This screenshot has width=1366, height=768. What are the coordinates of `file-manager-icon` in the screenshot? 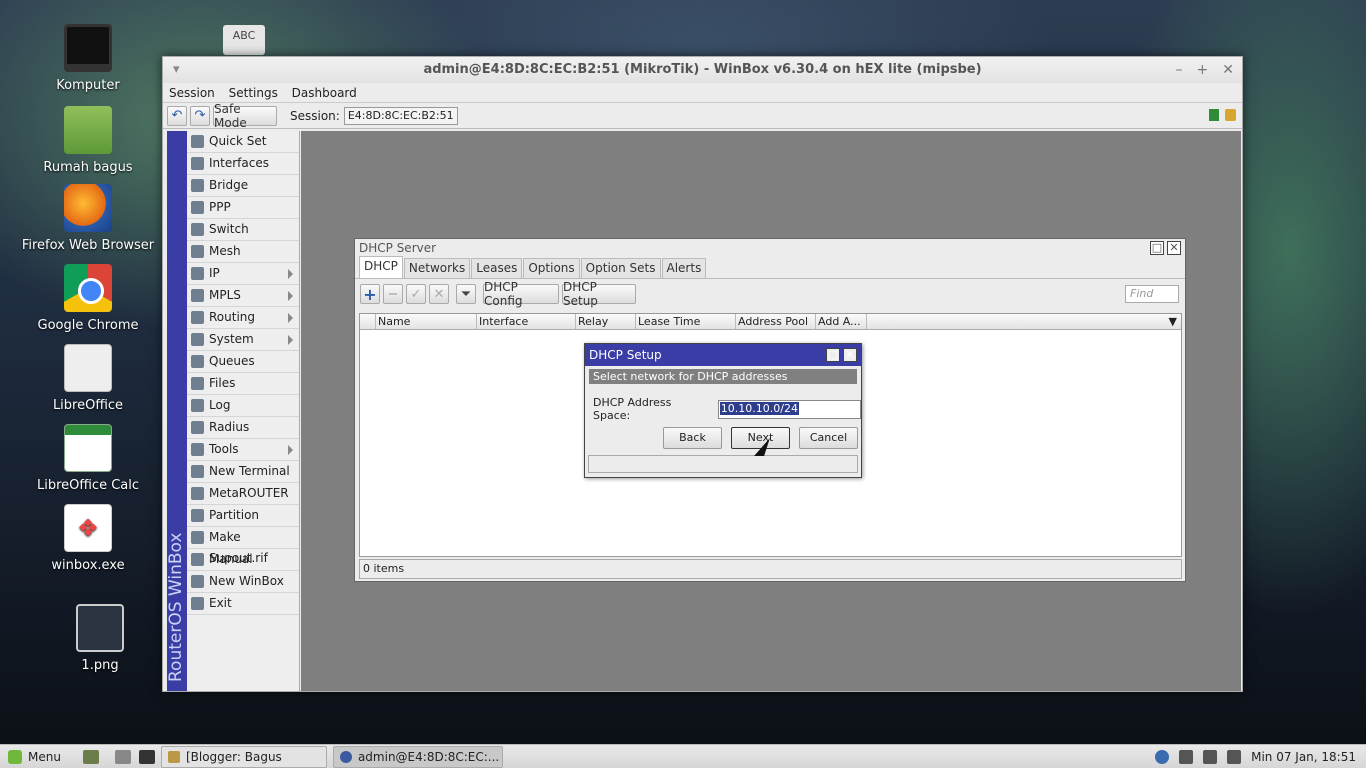 It's located at (122, 756).